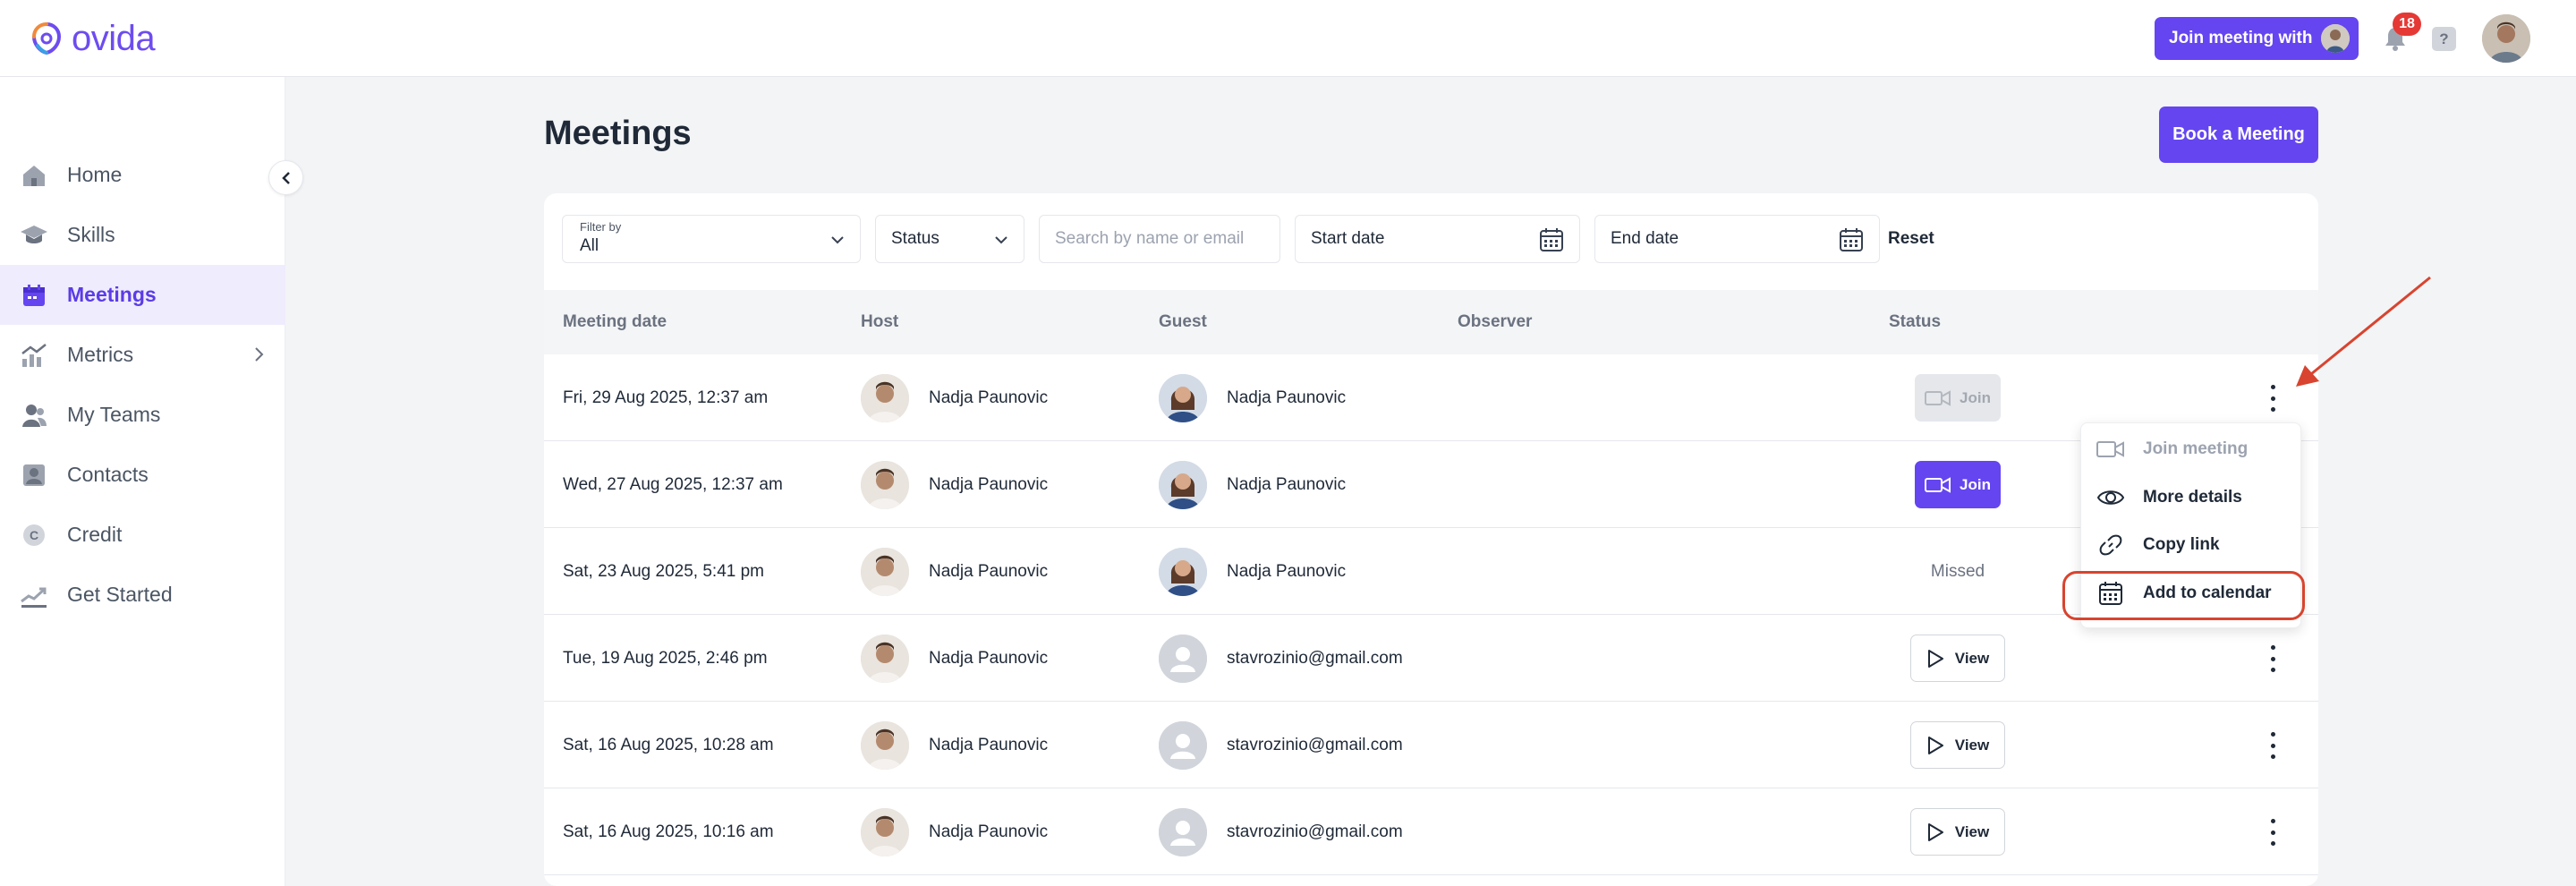  I want to click on chevron-down-icon, so click(837, 240).